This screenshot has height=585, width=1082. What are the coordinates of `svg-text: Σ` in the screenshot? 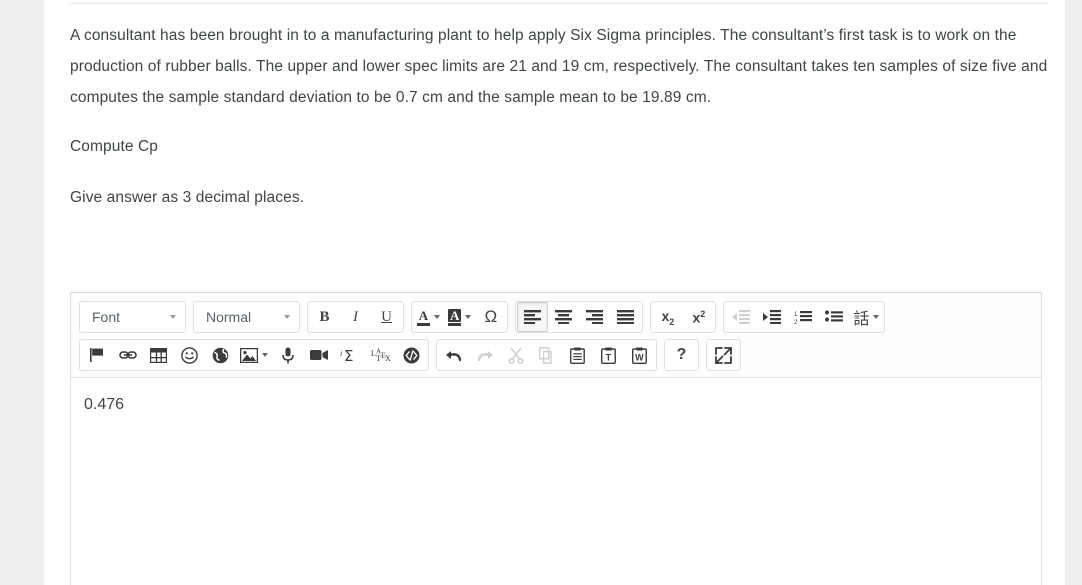 It's located at (348, 355).